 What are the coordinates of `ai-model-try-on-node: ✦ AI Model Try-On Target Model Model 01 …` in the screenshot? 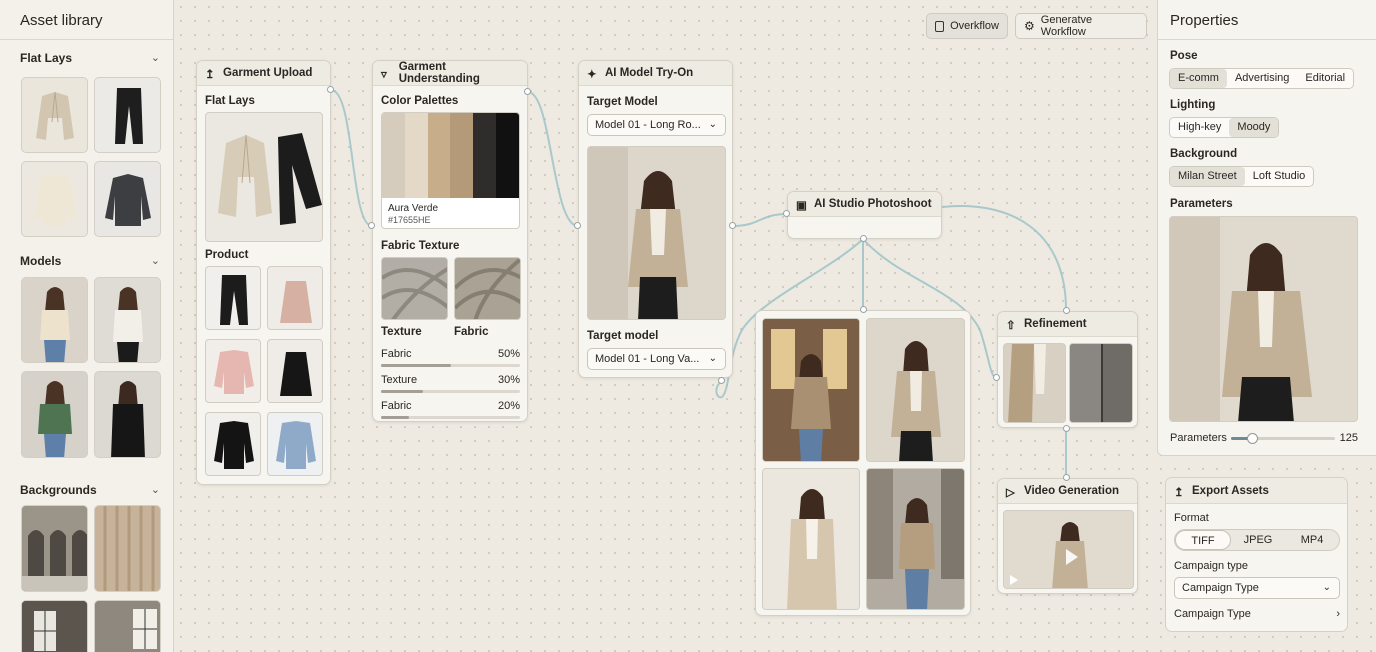 It's located at (655, 219).